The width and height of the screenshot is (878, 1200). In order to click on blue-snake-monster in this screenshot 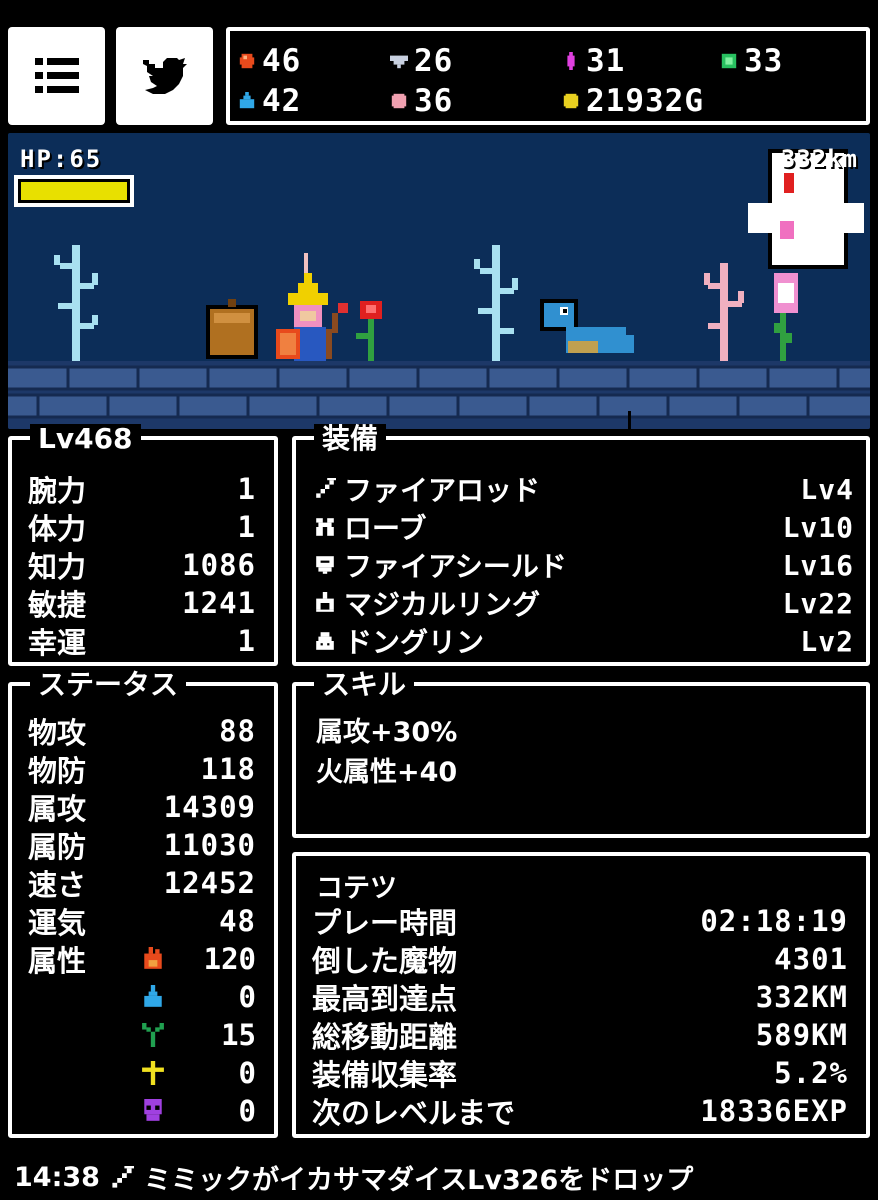, I will do `click(587, 326)`.